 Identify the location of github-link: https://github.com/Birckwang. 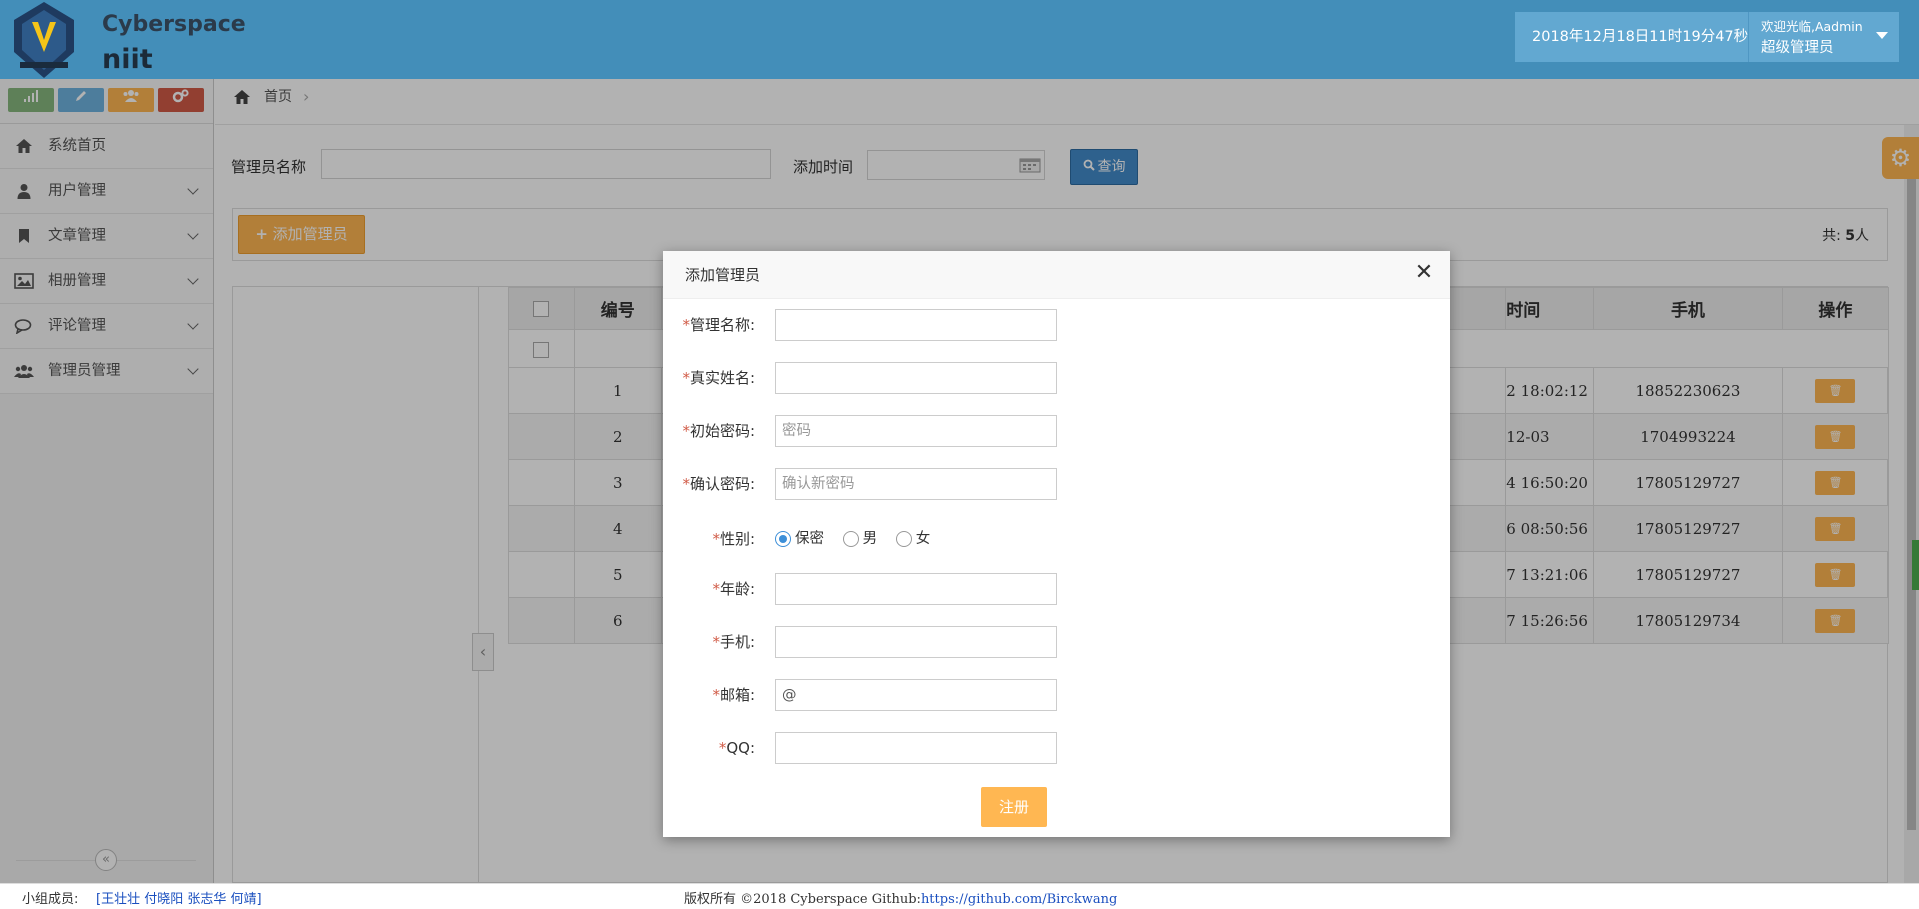
(1019, 899).